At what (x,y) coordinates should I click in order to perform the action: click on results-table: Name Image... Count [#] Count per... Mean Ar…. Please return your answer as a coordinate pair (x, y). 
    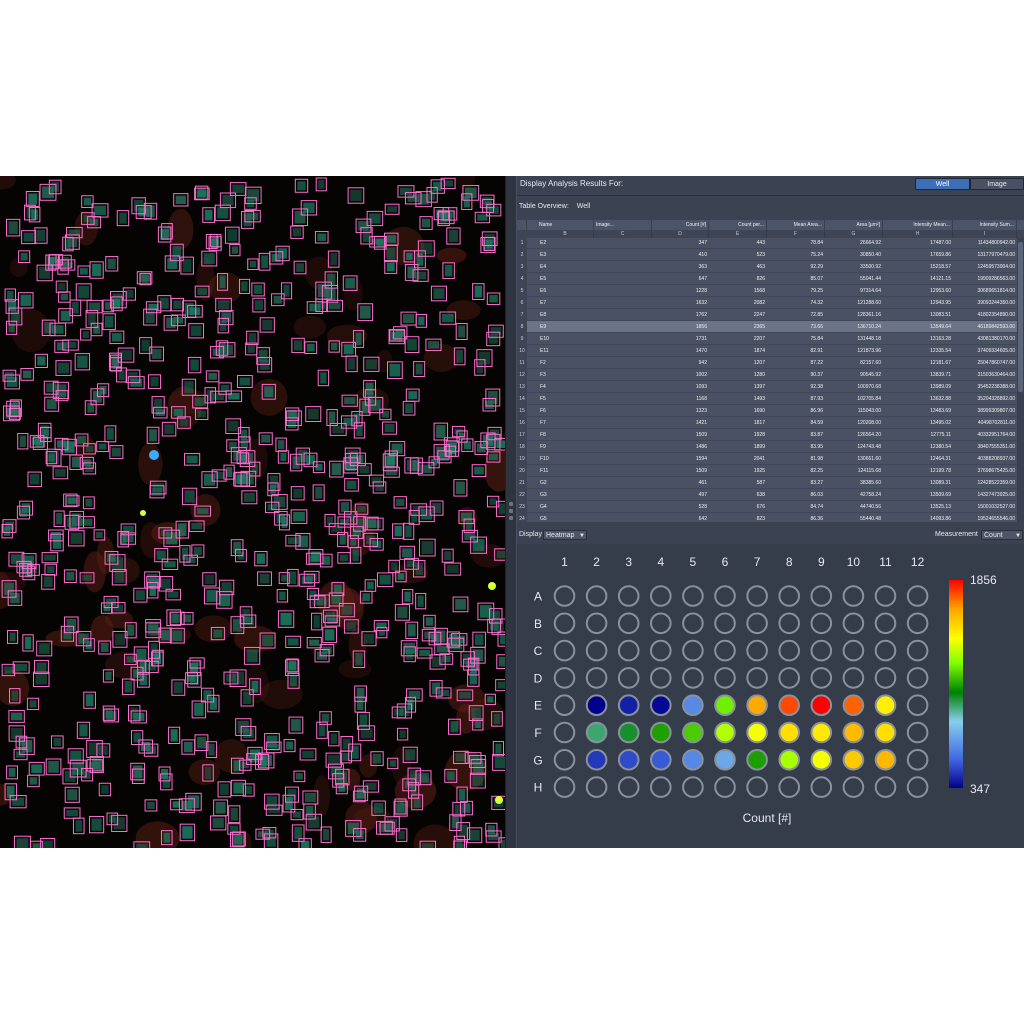
    Looking at the image, I should click on (770, 371).